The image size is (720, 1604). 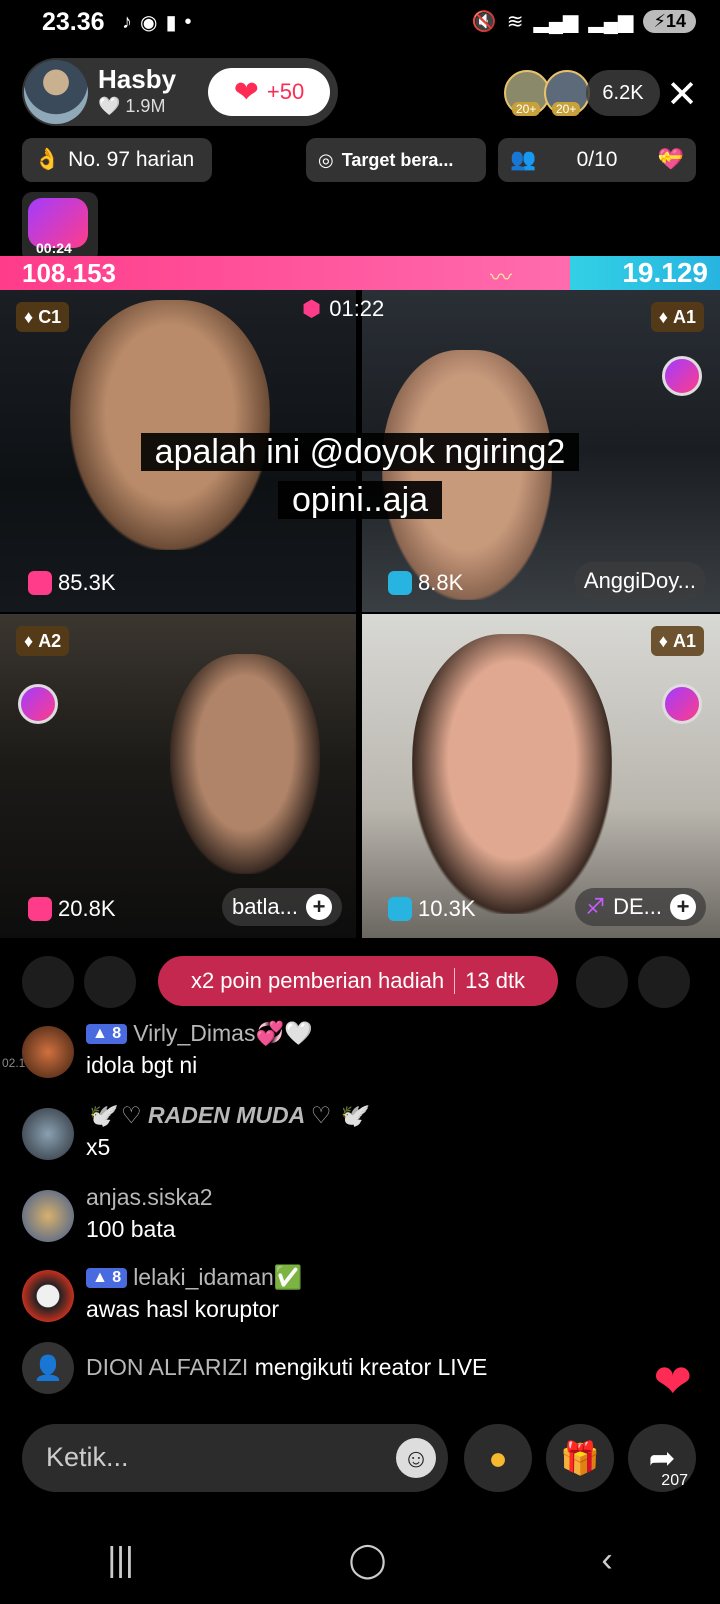 What do you see at coordinates (117, 160) in the screenshot?
I see `daily-rank-pill: 👌 No. 97 harian` at bounding box center [117, 160].